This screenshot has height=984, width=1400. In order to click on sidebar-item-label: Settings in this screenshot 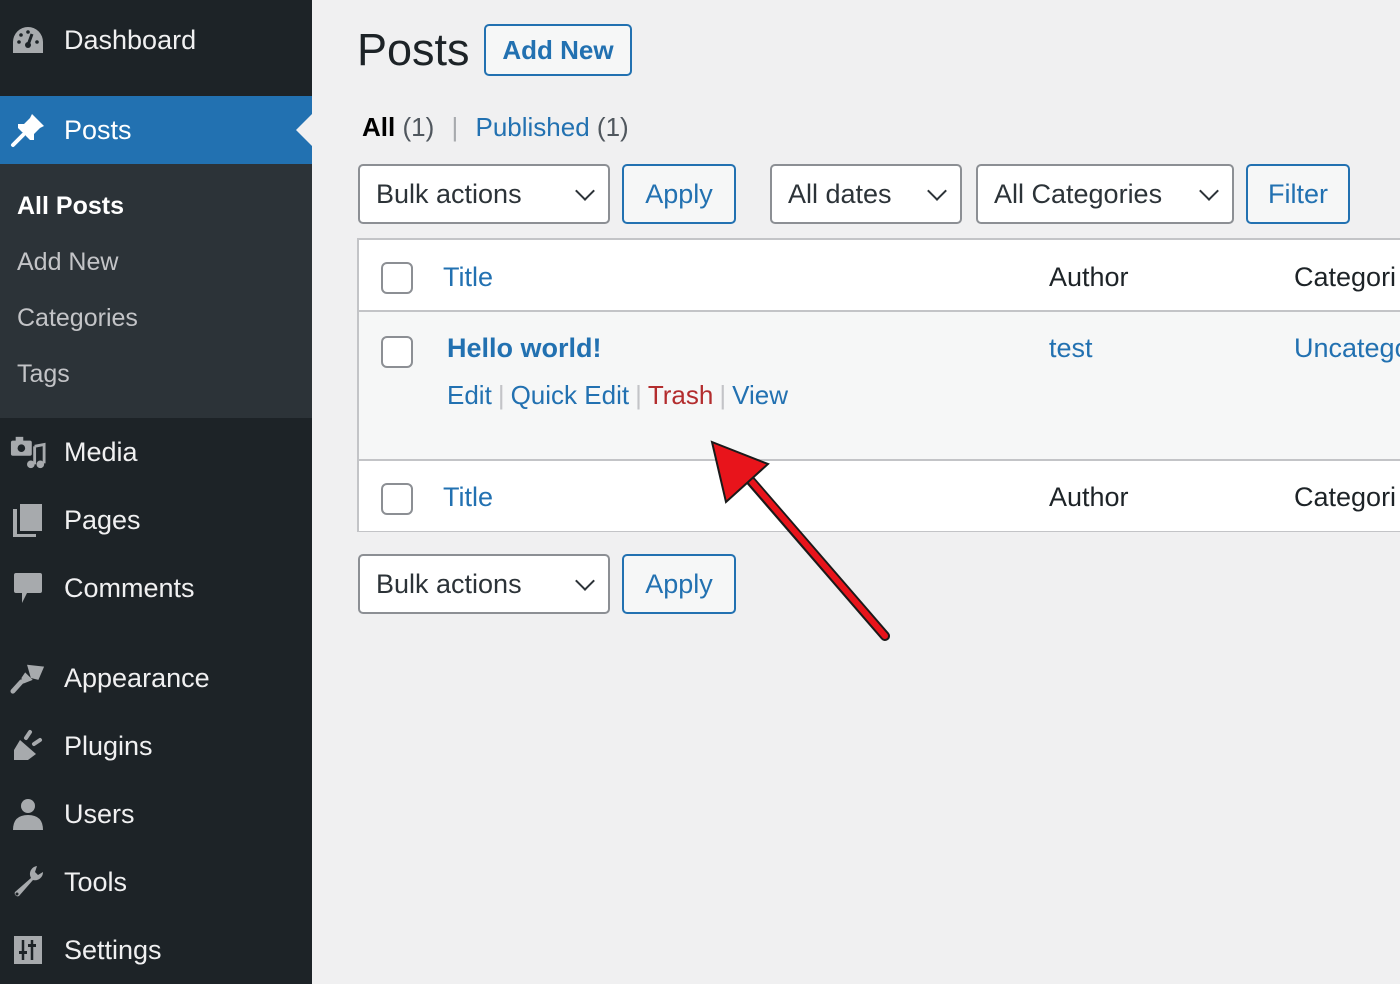, I will do `click(113, 949)`.